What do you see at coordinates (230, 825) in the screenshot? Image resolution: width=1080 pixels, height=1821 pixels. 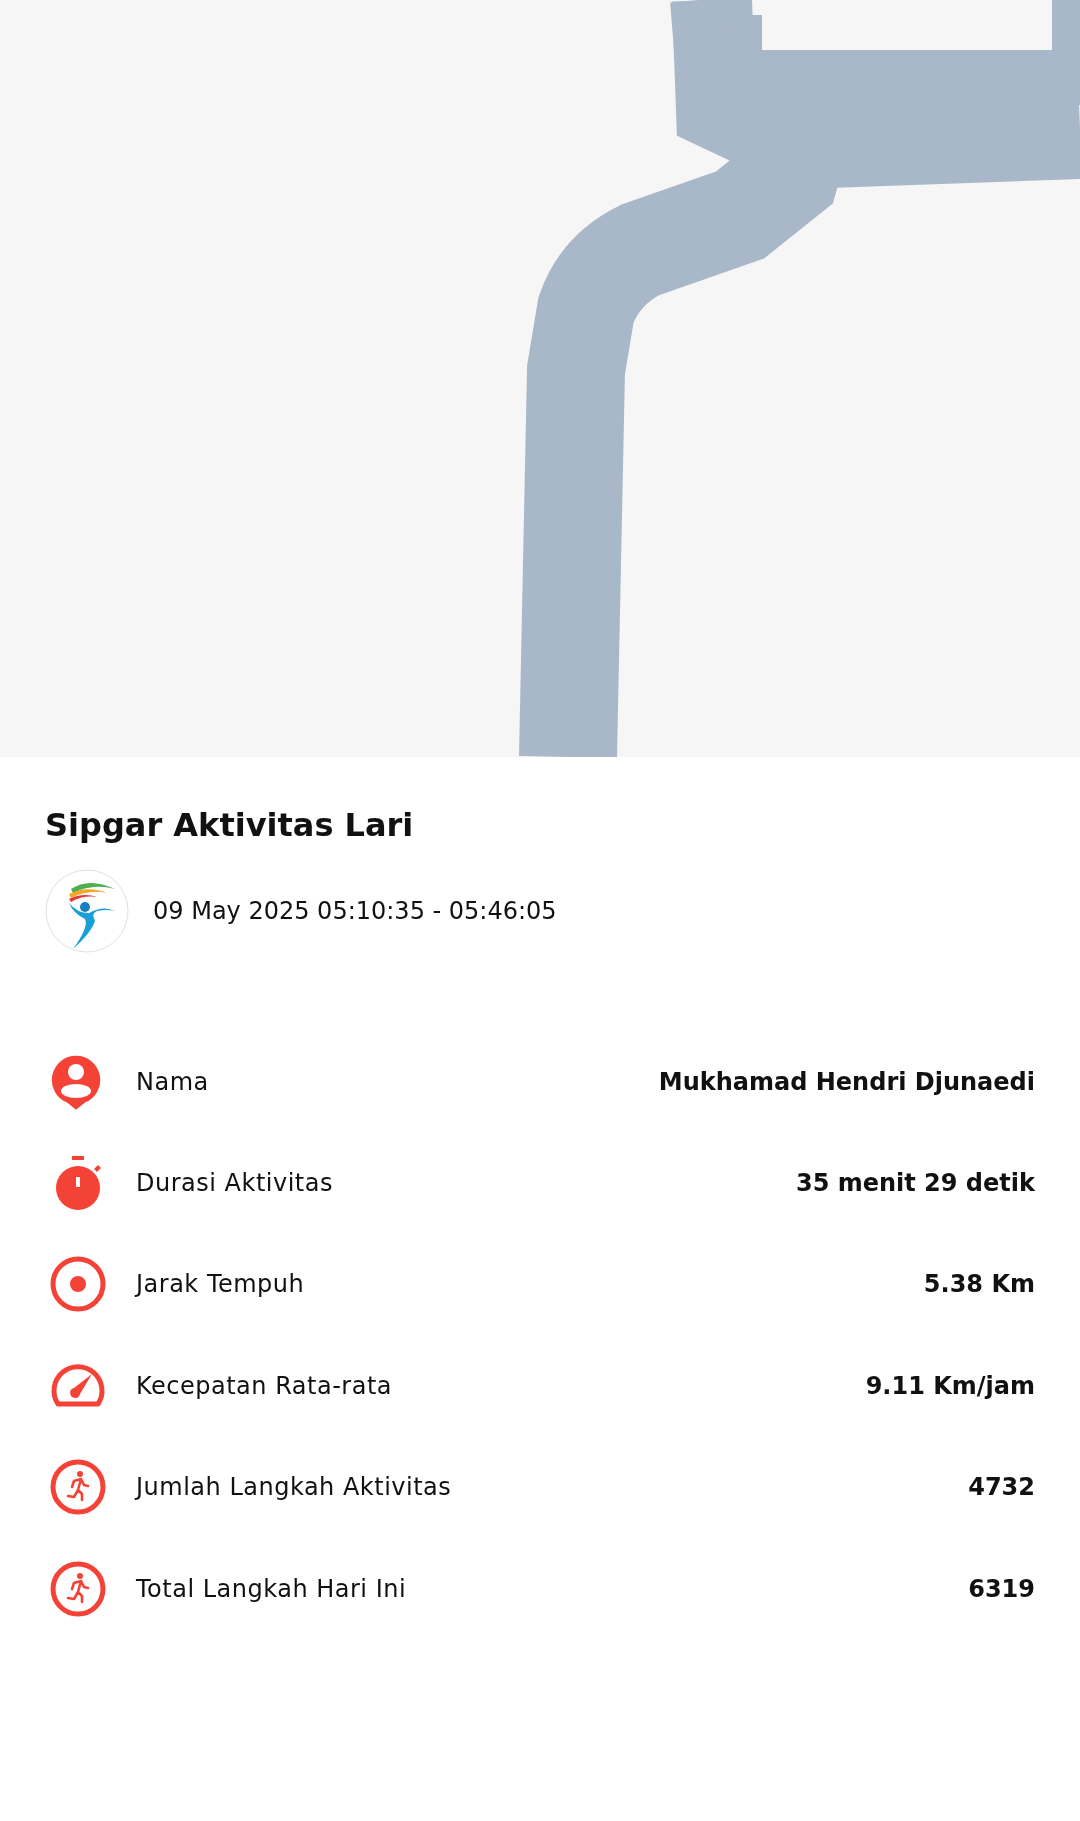 I see `activity-title: Sipgar Aktivitas Lari` at bounding box center [230, 825].